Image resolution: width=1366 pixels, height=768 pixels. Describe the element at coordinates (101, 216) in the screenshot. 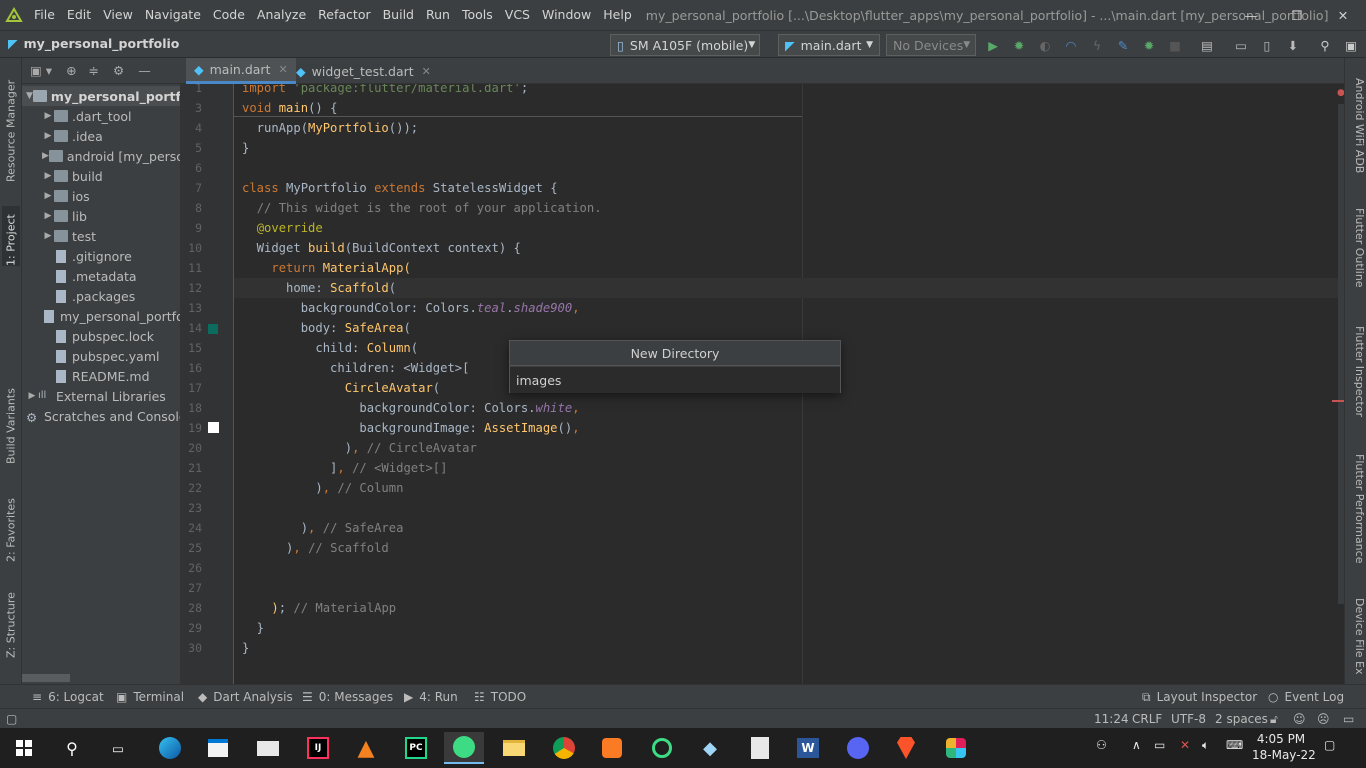

I see `tree-item: ▶ lib` at that location.